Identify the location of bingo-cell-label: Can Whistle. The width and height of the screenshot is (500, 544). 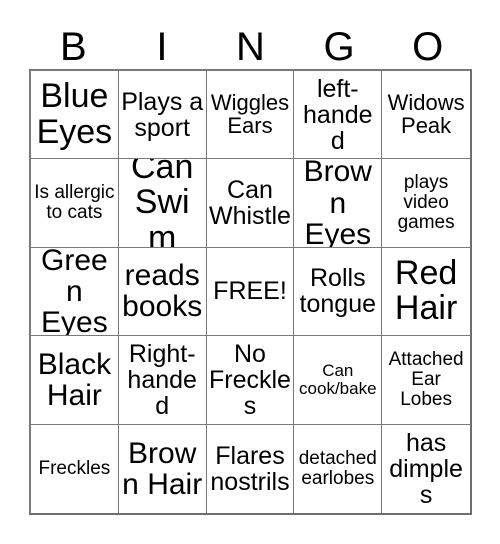
(250, 203).